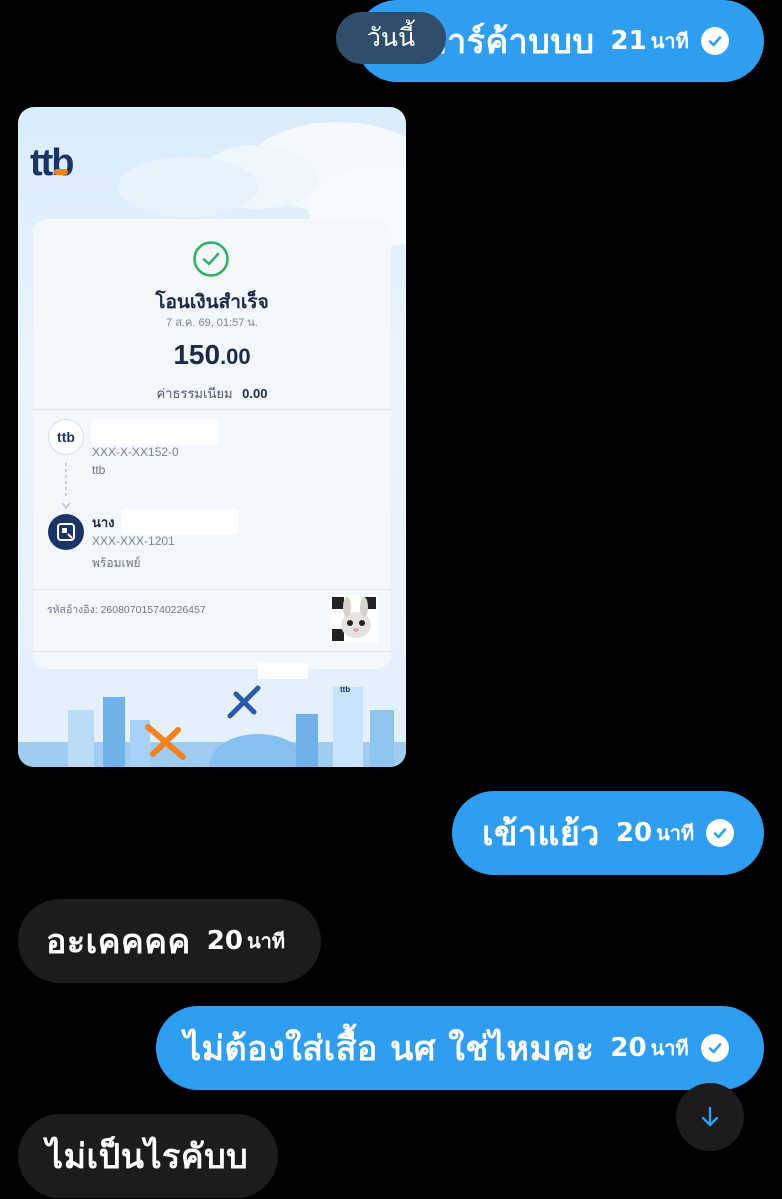 This screenshot has width=782, height=1199. I want to click on building-sign: ttb, so click(345, 689).